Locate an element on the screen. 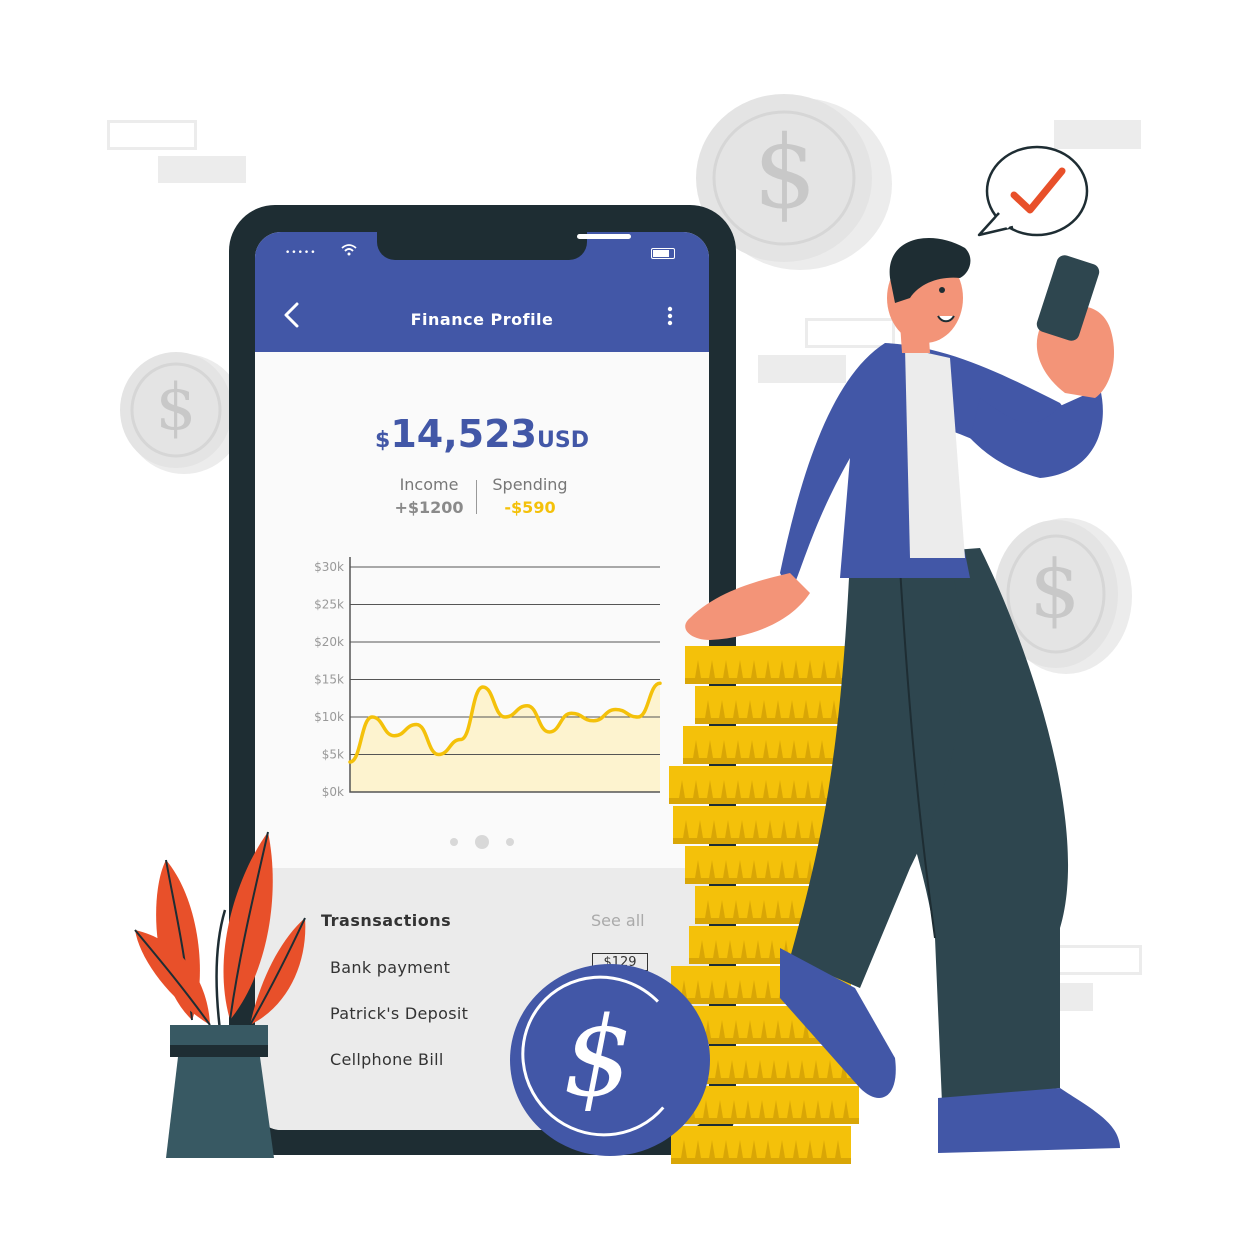  chart-tick-label: $20k is located at coordinates (329, 642).